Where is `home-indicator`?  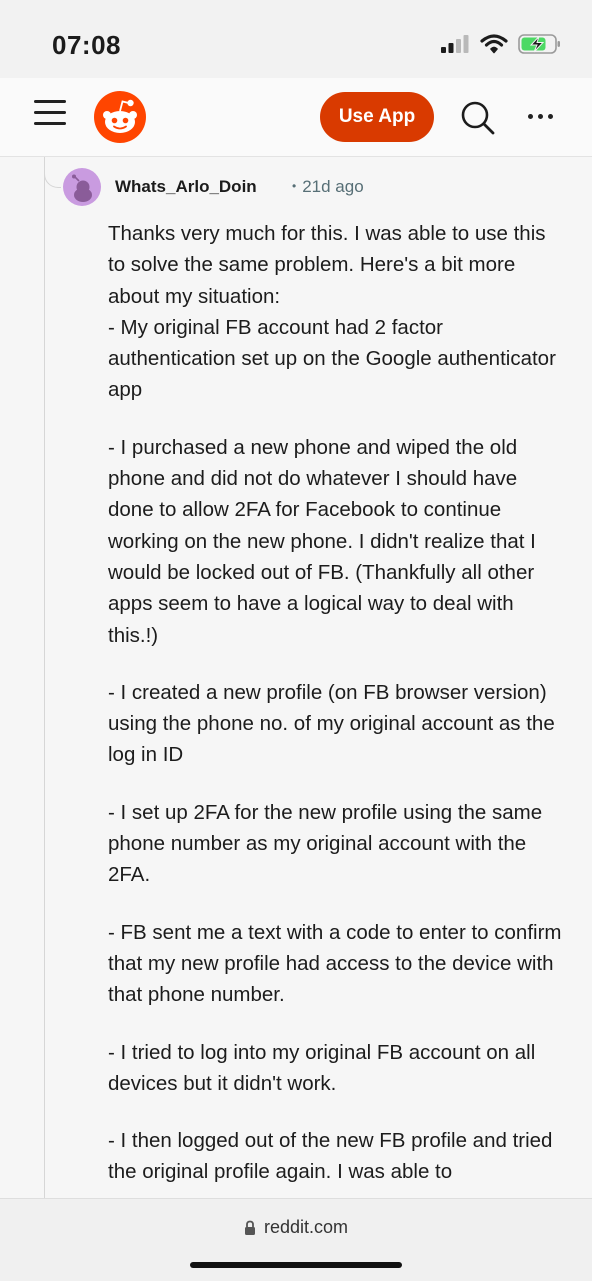 home-indicator is located at coordinates (296, 1265).